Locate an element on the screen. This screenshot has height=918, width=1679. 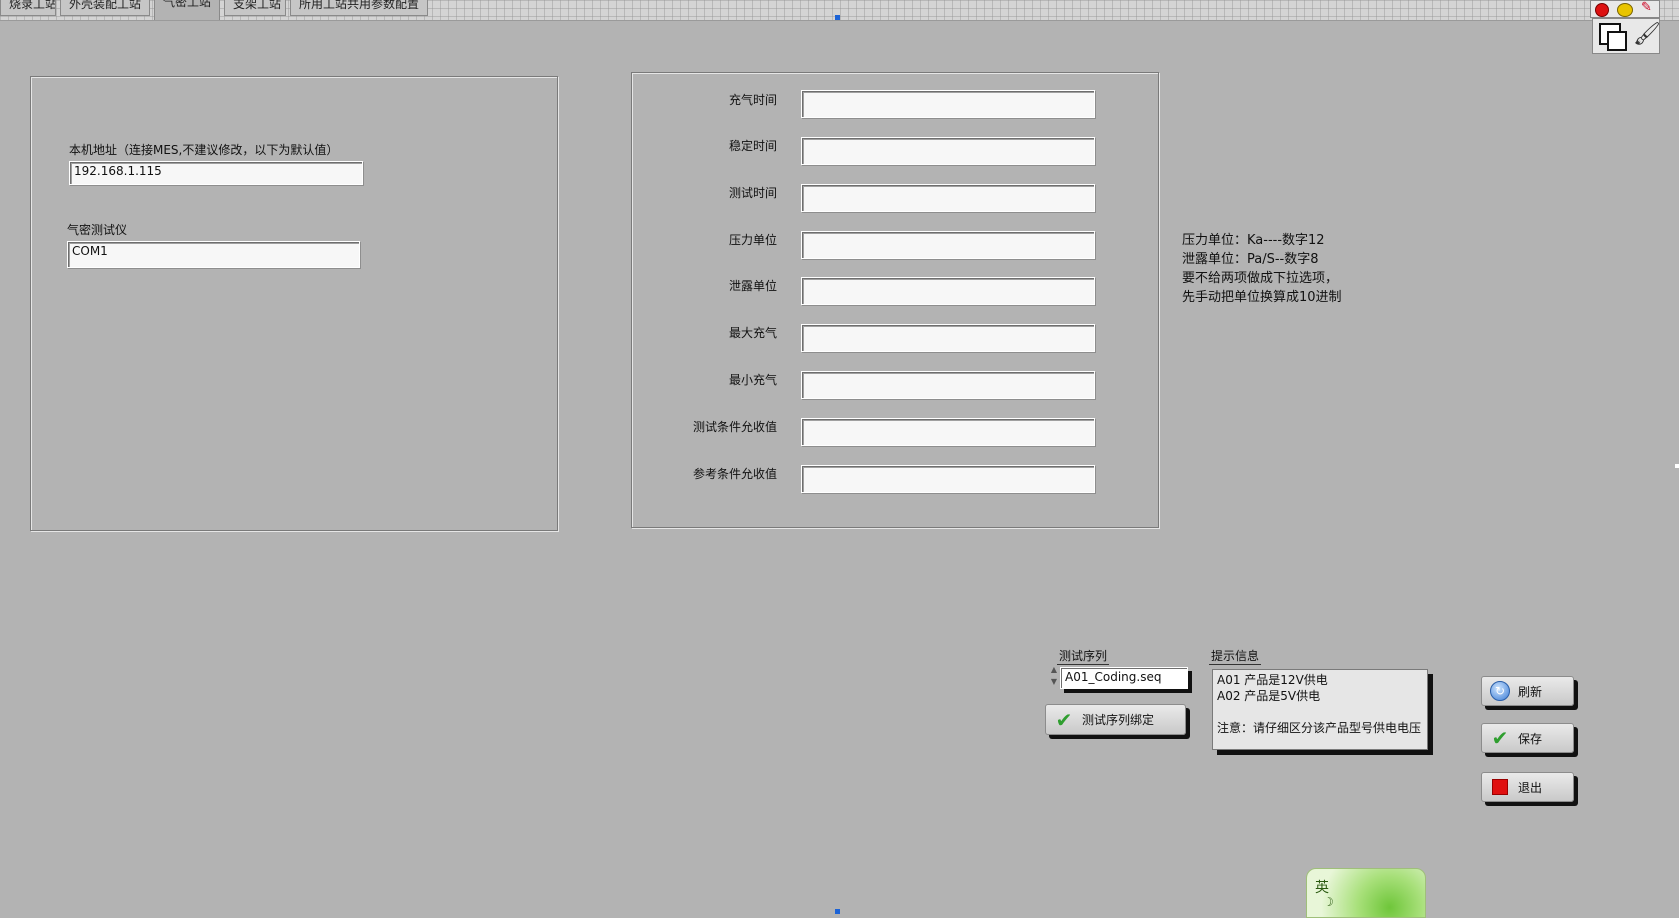
tab-airtight-station: 气密工站 is located at coordinates (187, 10).